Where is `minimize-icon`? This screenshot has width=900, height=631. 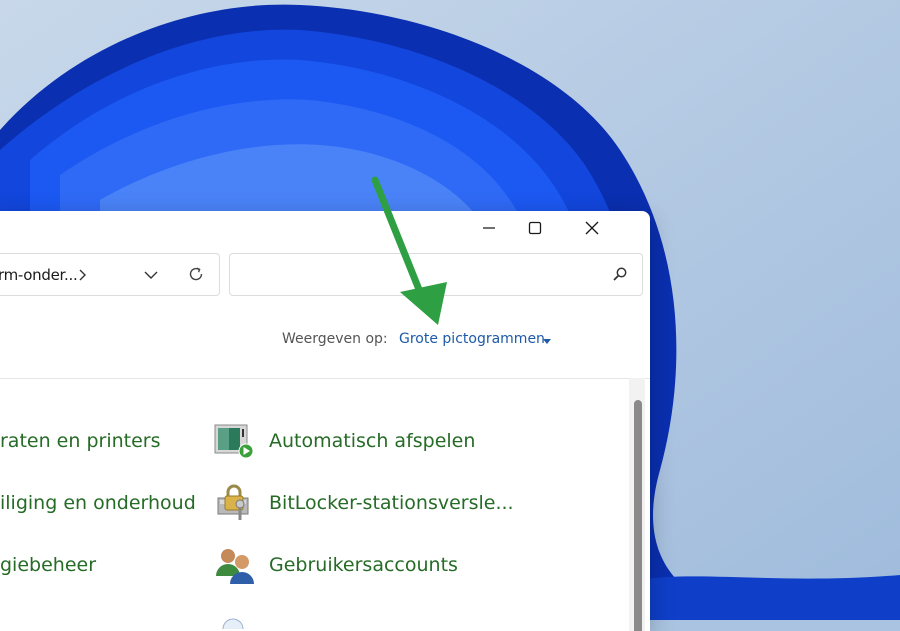
minimize-icon is located at coordinates (489, 228).